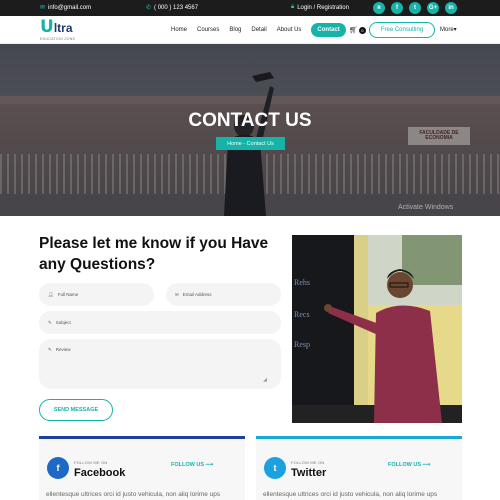  What do you see at coordinates (63, 322) in the screenshot?
I see `subject-placeholder: Subject` at bounding box center [63, 322].